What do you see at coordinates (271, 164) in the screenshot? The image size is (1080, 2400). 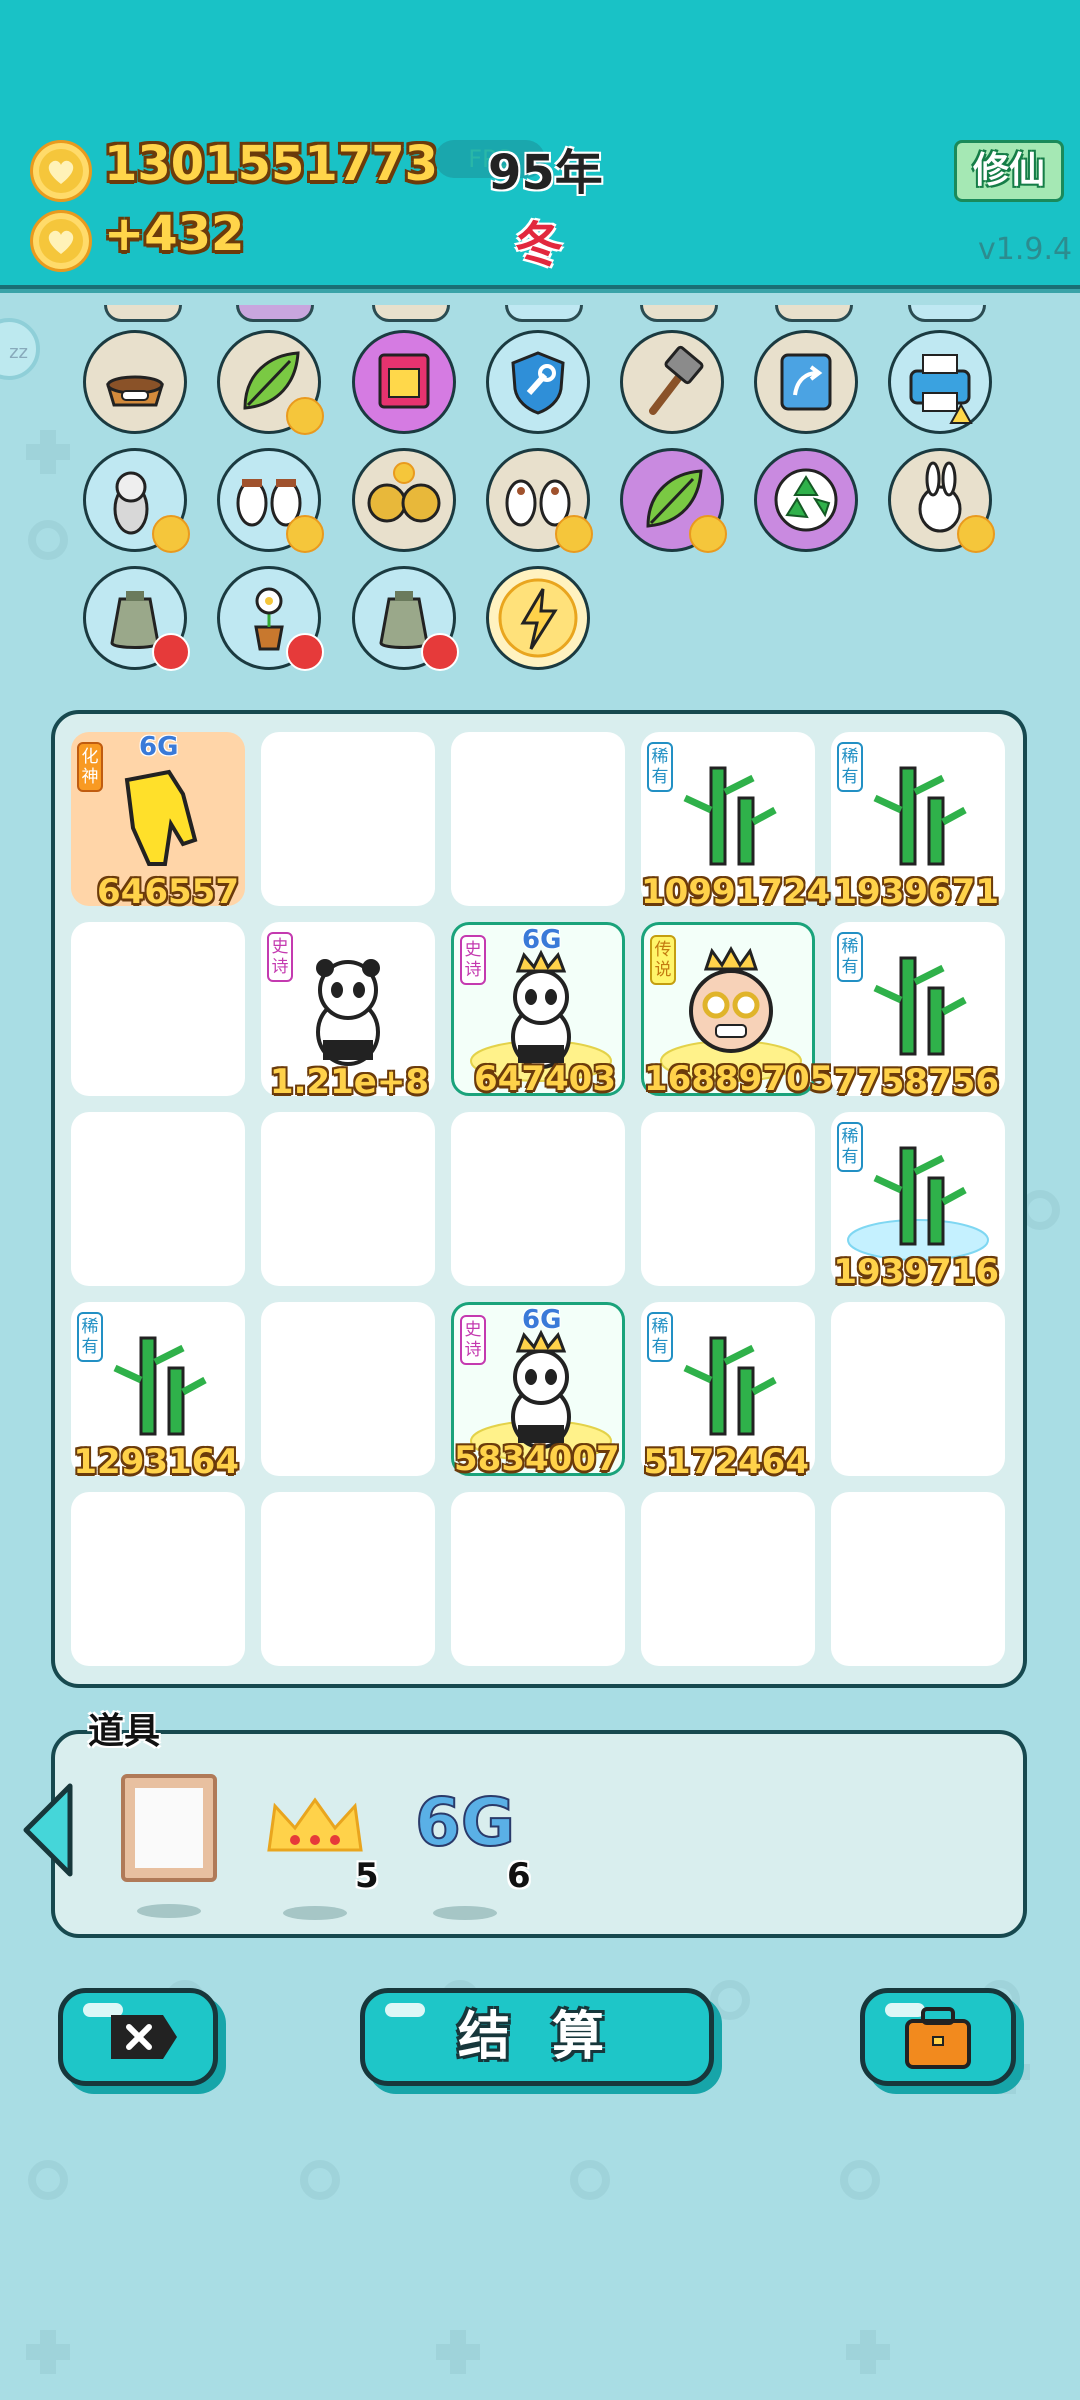 I see `coin-count: 1301551773` at bounding box center [271, 164].